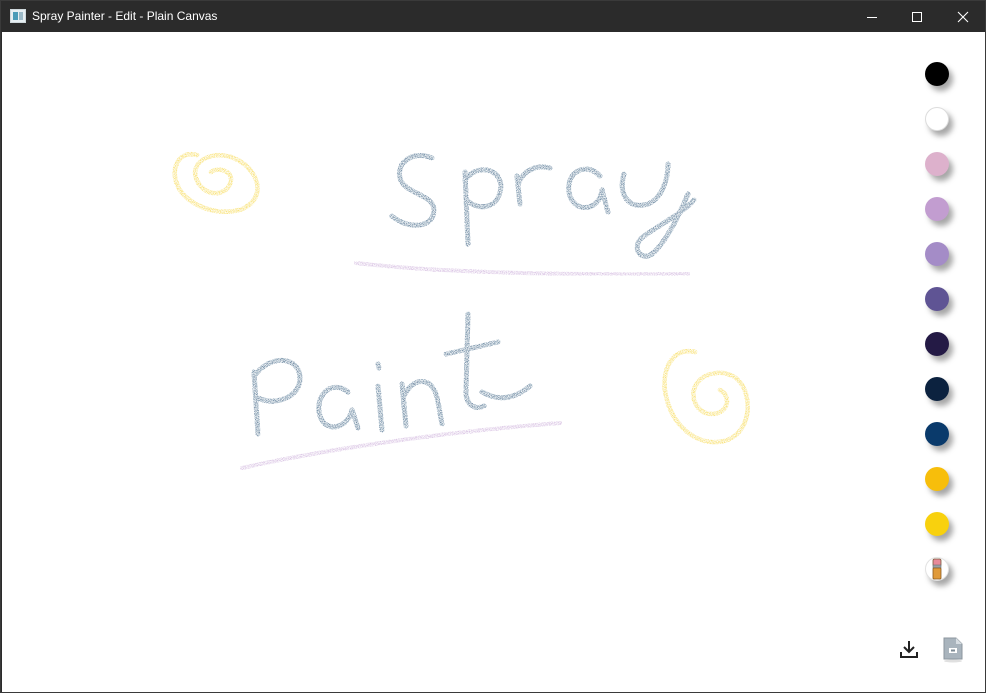  What do you see at coordinates (937, 74) in the screenshot?
I see `swatch-black` at bounding box center [937, 74].